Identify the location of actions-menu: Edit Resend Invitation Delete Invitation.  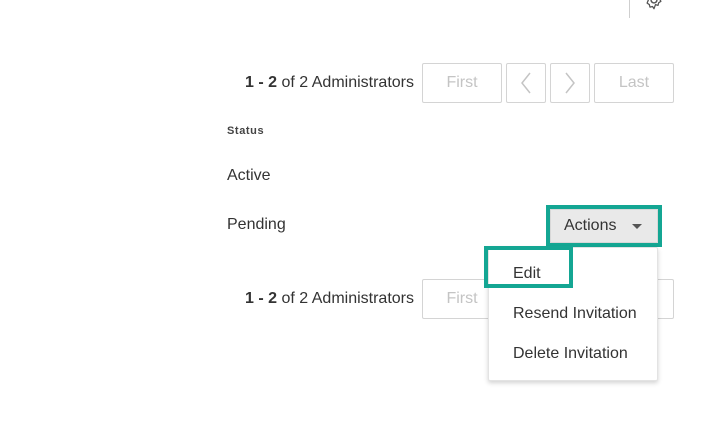
(573, 314).